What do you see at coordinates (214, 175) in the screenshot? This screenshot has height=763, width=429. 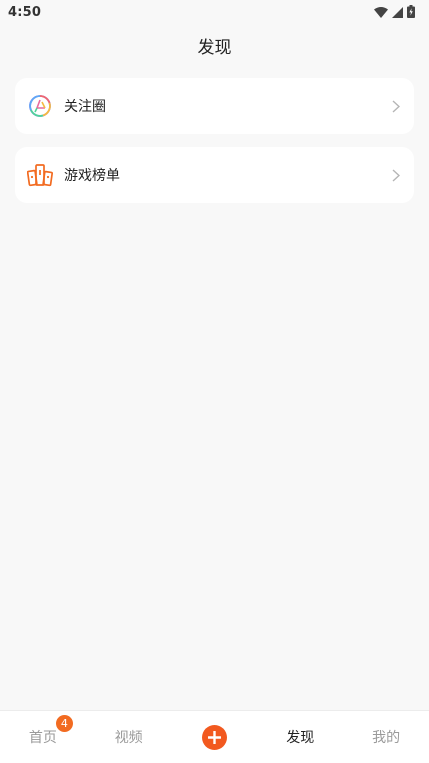 I see `menu-item-game-ranking: 游戏榜单` at bounding box center [214, 175].